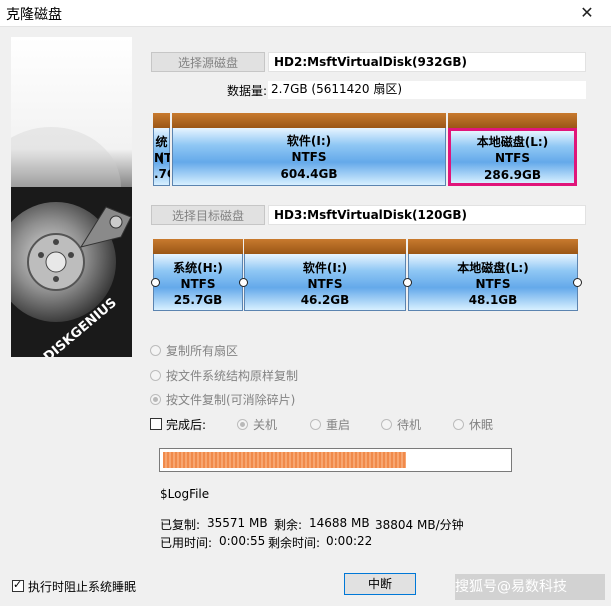 The width and height of the screenshot is (611, 606). I want to click on source-partition-1: 软件(I:) NTFS 604.4GB, so click(309, 149).